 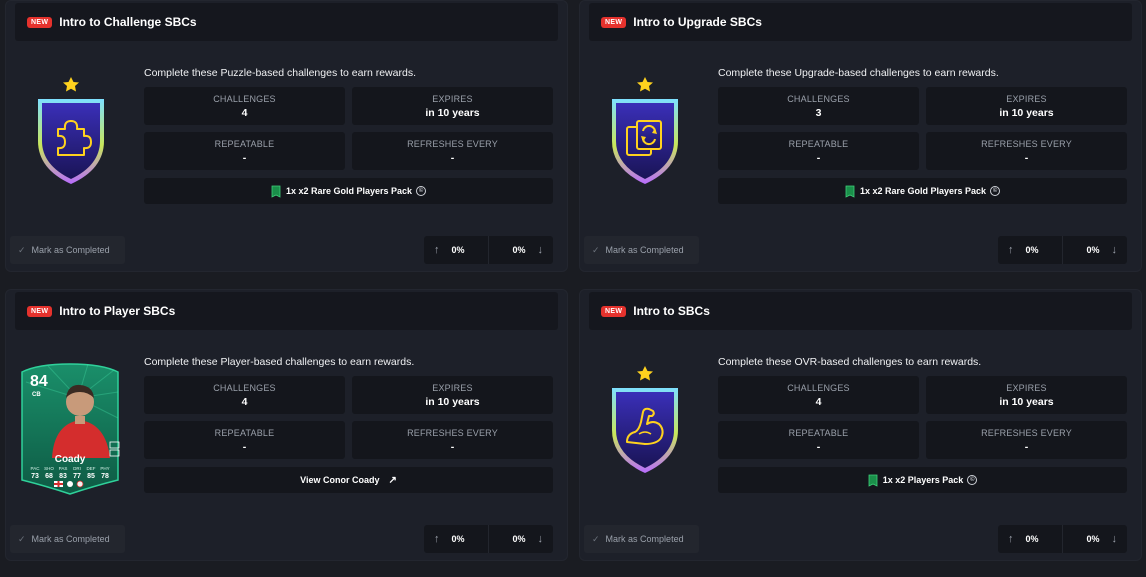 I want to click on stat-value: 3, so click(x=818, y=113).